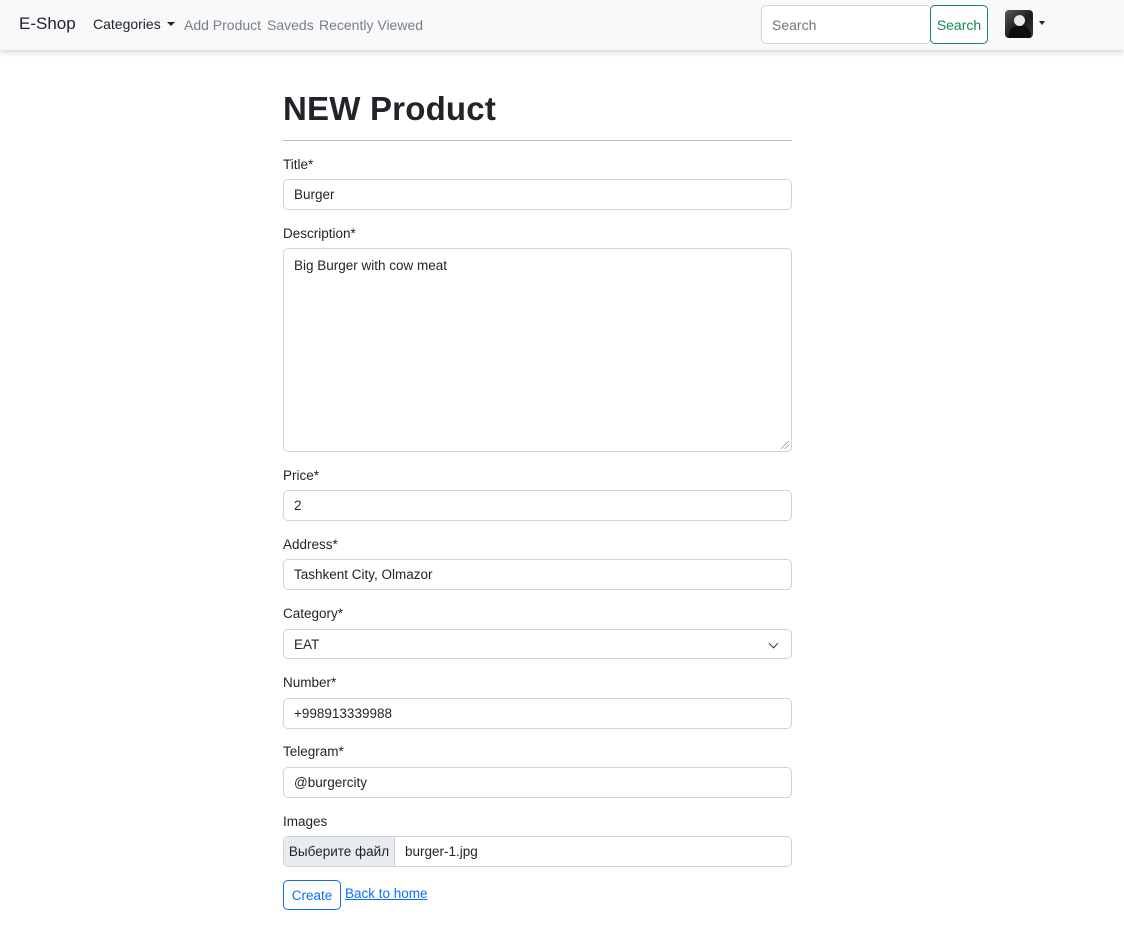  Describe the element at coordinates (537, 194) in the screenshot. I see `title-input: Burger` at that location.